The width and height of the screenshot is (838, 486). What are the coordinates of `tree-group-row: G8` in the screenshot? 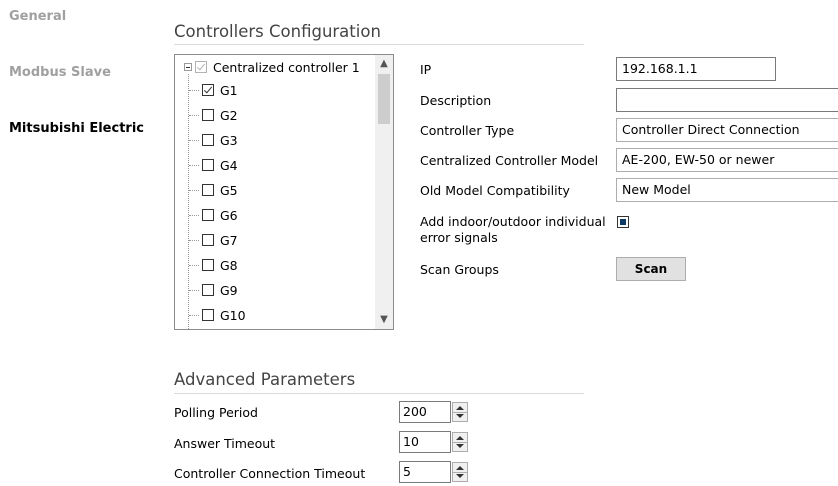 It's located at (220, 265).